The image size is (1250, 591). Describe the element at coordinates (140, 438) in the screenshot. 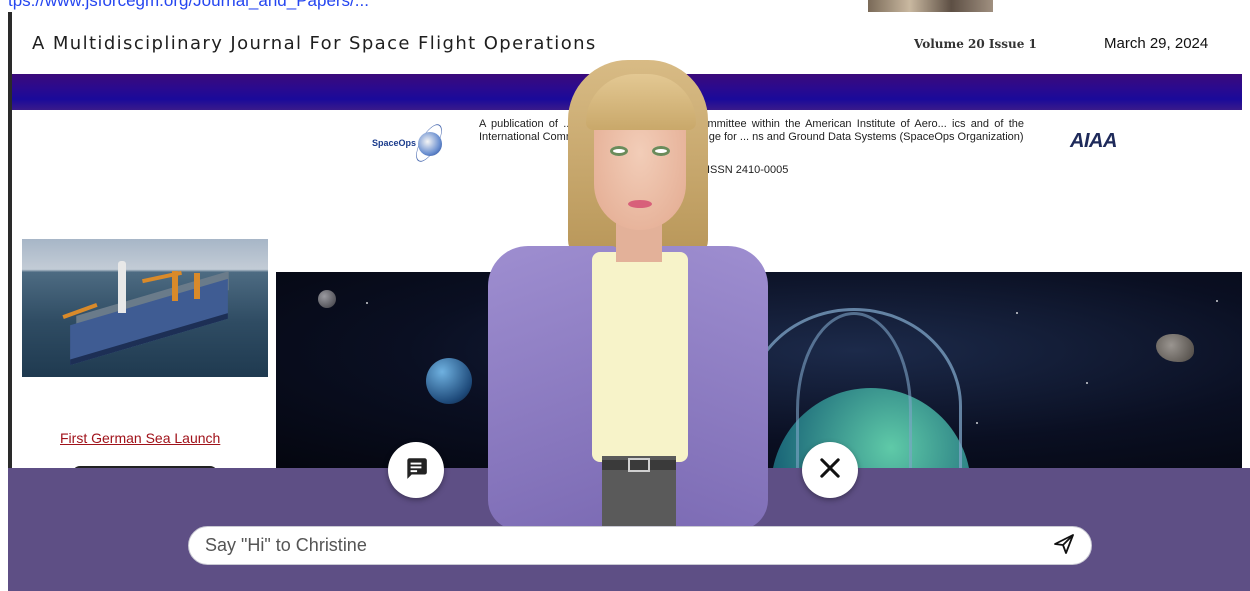

I see `first-german-sea-launch-link: First German Sea Launch` at that location.